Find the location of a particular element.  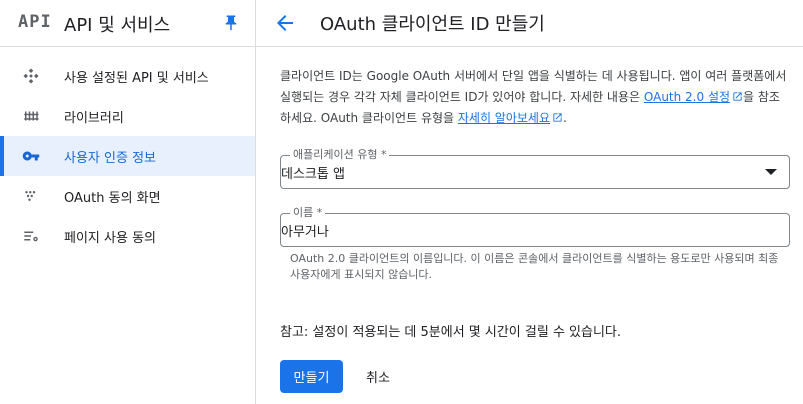

oauth-setup-link: OAuth 2.0 설정 is located at coordinates (687, 97).